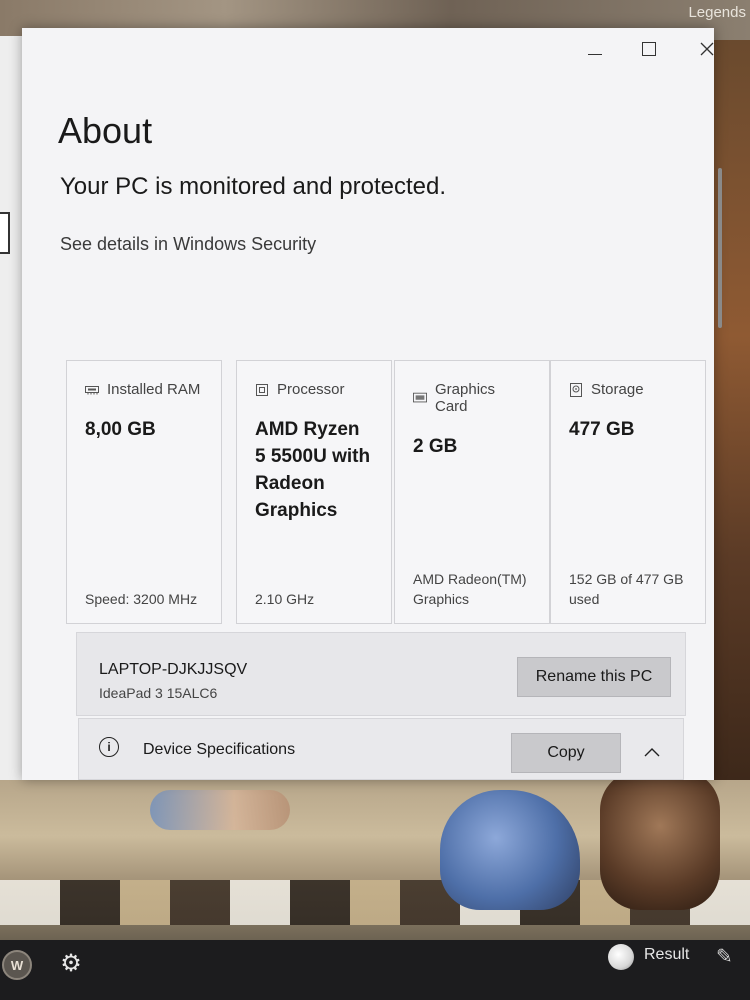 The height and width of the screenshot is (1000, 750). Describe the element at coordinates (262, 389) in the screenshot. I see `processor-icon` at that location.